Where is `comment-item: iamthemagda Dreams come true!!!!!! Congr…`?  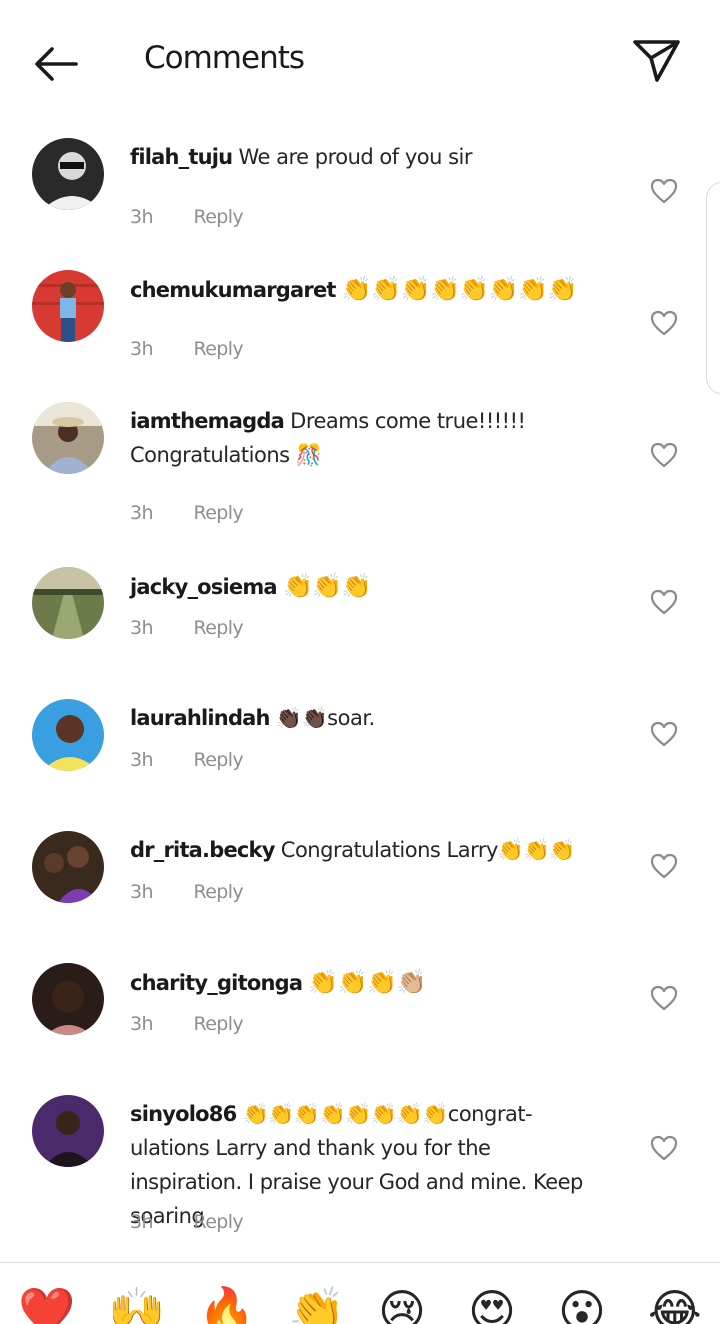
comment-item: iamthemagda Dreams come true!!!!!! Congr… is located at coordinates (360, 472).